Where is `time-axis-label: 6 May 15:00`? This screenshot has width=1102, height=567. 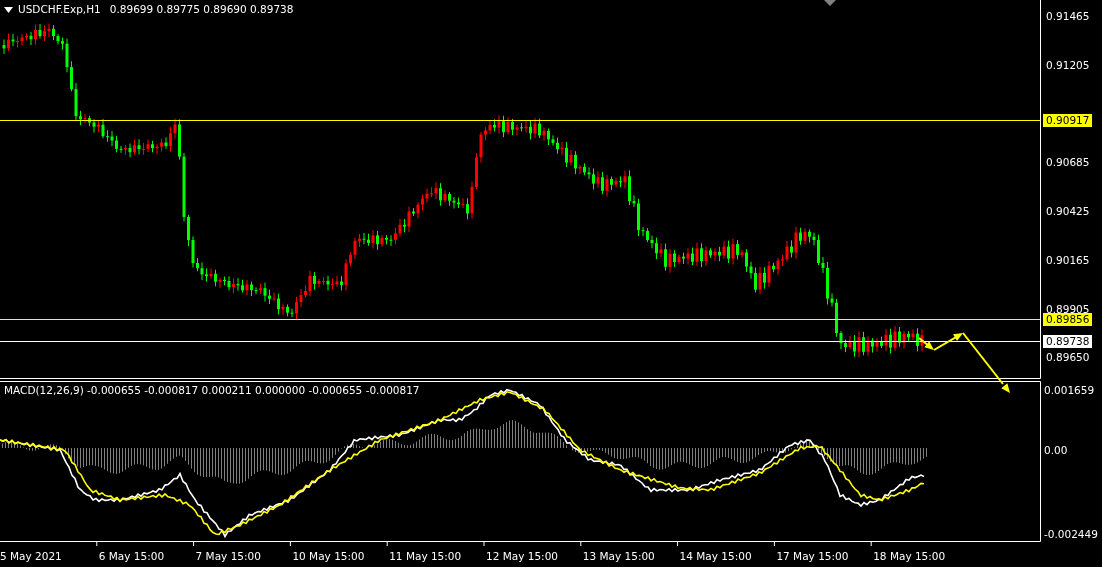 time-axis-label: 6 May 15:00 is located at coordinates (131, 556).